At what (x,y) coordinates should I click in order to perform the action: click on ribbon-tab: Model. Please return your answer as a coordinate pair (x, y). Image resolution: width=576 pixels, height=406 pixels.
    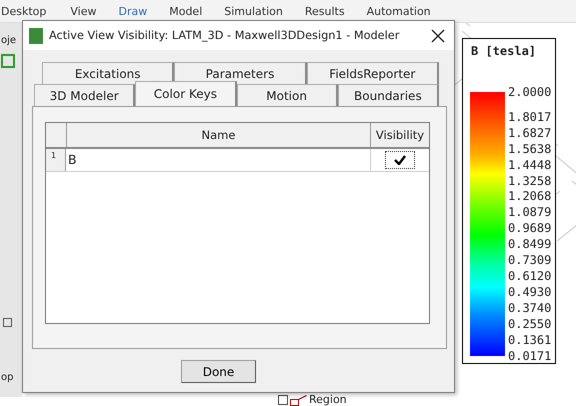
    Looking at the image, I should click on (185, 11).